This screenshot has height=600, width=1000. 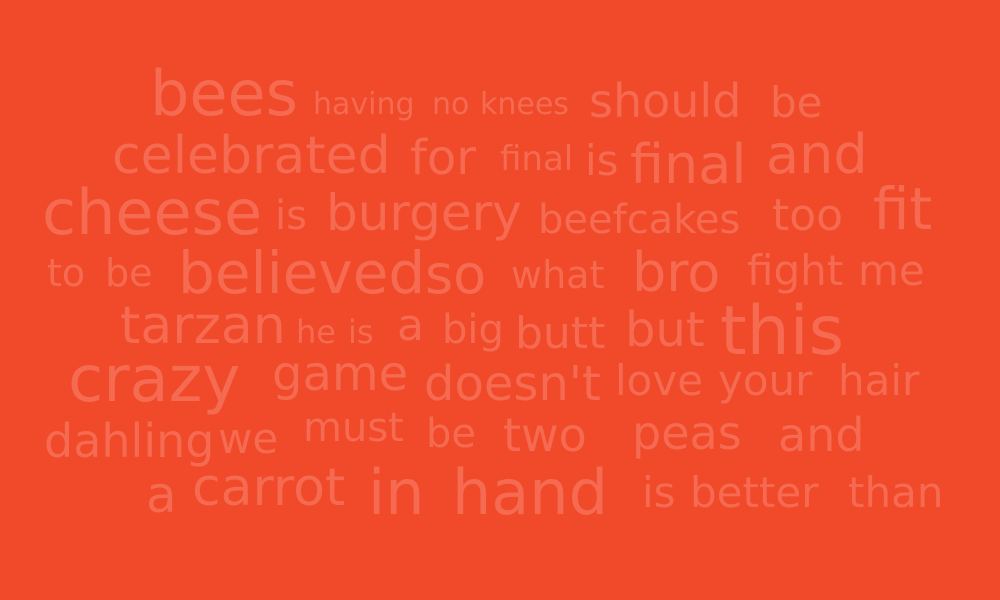 I want to click on word: should, so click(x=665, y=101).